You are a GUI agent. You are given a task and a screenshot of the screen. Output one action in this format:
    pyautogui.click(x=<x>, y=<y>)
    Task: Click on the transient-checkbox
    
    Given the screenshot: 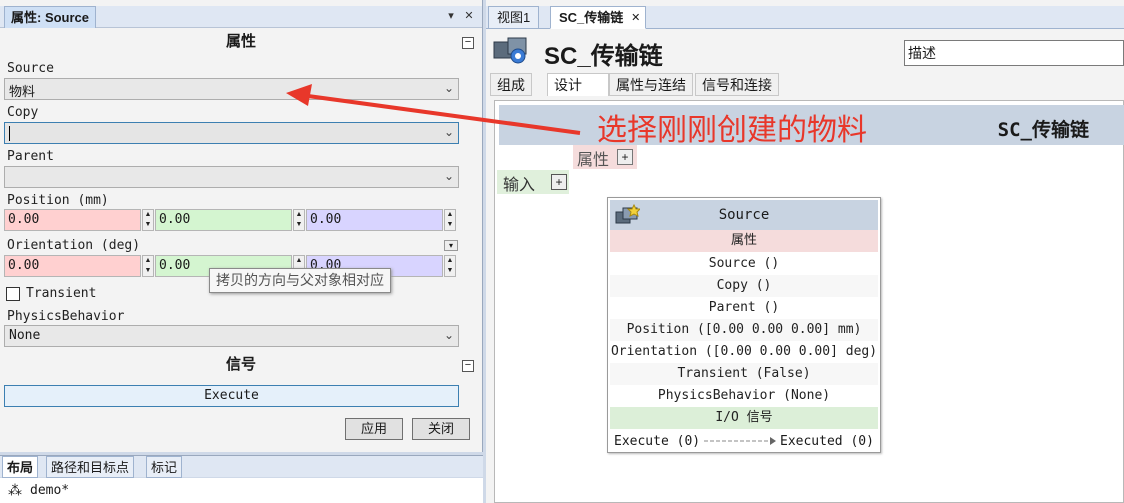 What is the action you would take?
    pyautogui.click(x=13, y=294)
    